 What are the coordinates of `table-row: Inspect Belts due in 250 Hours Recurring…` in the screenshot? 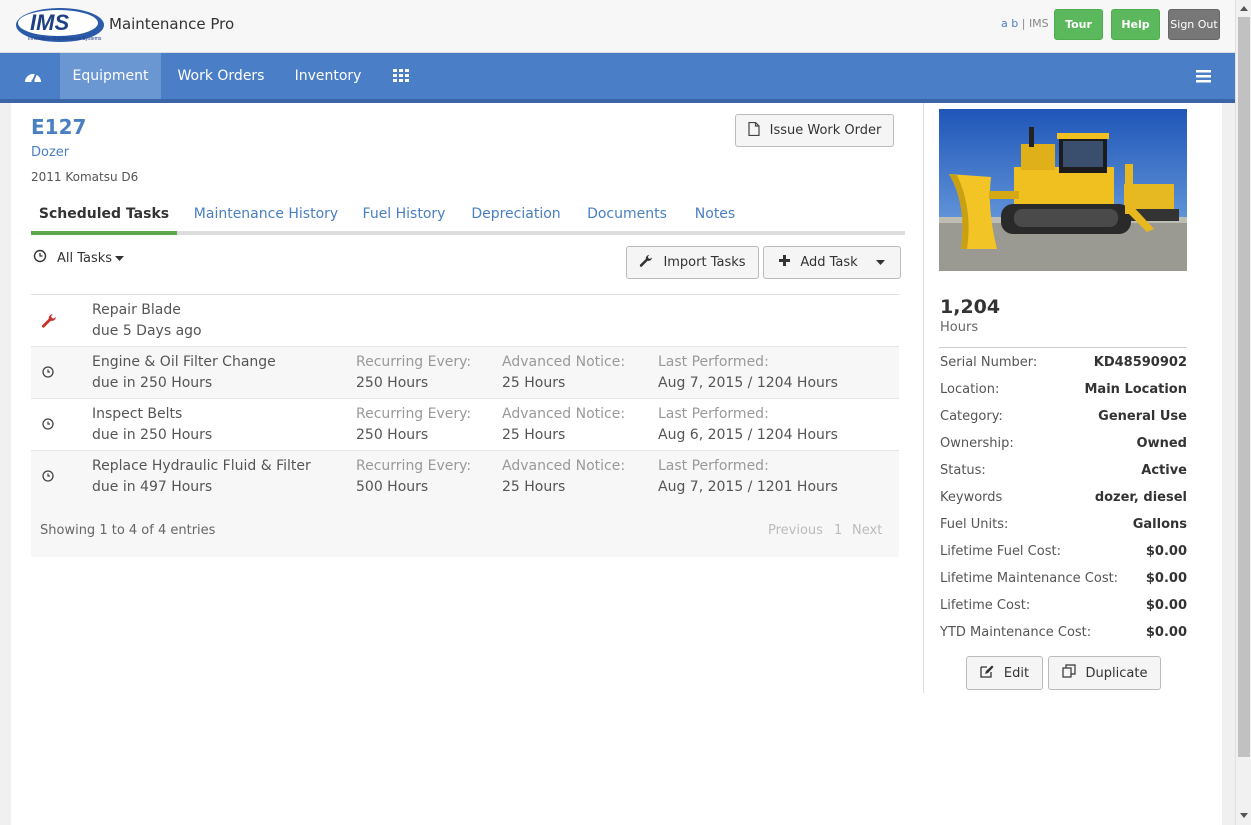 It's located at (465, 425).